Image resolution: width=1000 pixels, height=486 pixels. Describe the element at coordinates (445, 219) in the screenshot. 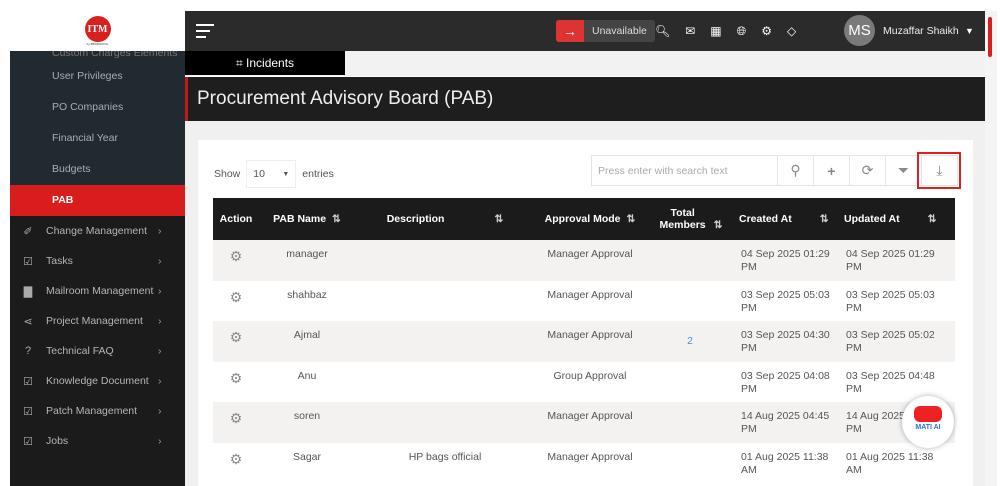

I see `col-description: Description ⇅` at that location.